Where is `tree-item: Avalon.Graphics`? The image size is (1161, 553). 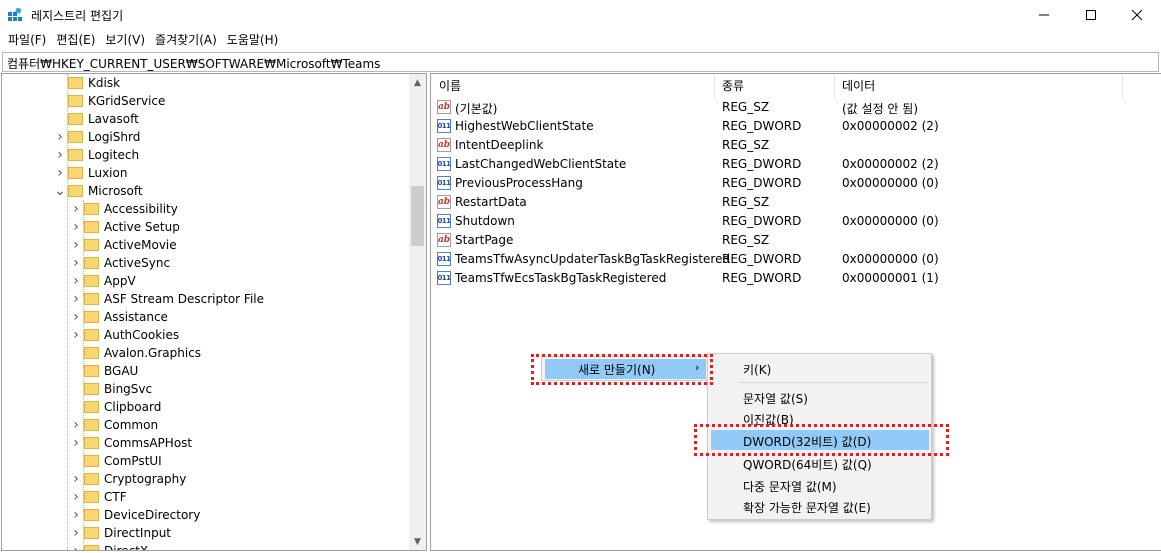 tree-item: Avalon.Graphics is located at coordinates (101, 353).